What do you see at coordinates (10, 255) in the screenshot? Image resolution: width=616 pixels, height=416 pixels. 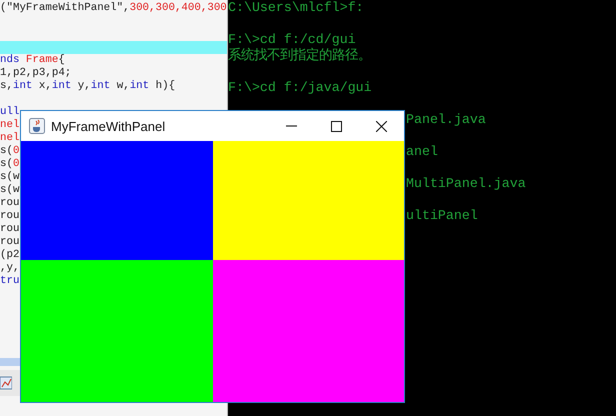 I see `code-line: (p2` at bounding box center [10, 255].